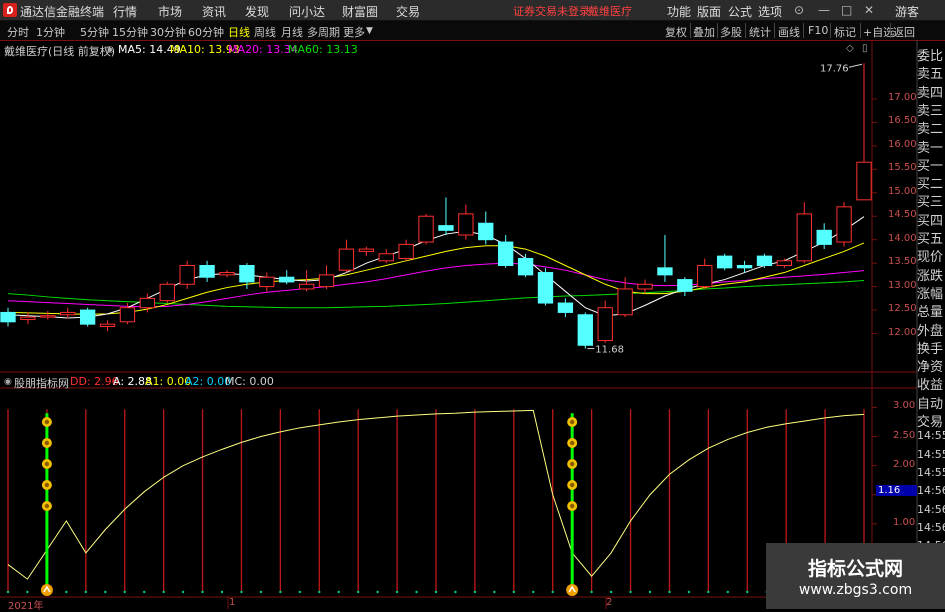 The image size is (945, 612). I want to click on quote-panel-label: 买五, so click(931, 237).